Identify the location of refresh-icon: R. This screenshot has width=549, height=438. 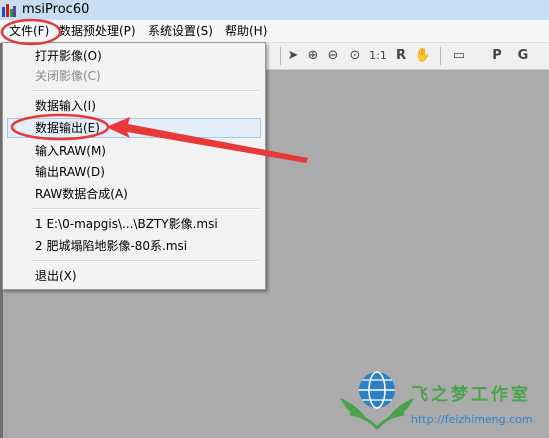
(401, 56).